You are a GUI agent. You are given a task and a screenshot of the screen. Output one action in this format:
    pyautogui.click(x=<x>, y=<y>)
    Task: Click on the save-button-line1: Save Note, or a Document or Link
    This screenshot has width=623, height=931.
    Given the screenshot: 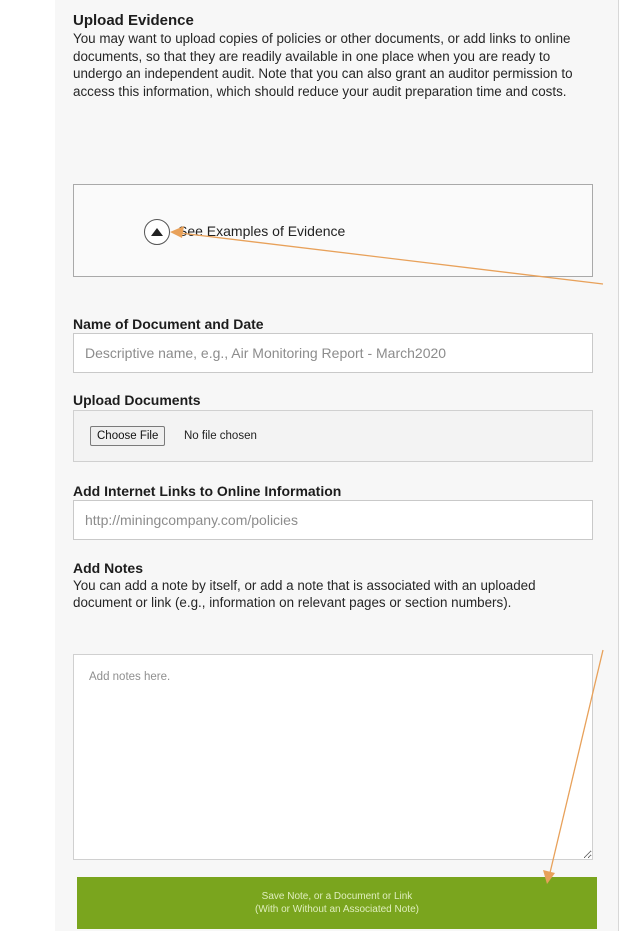 What is the action you would take?
    pyautogui.click(x=337, y=896)
    